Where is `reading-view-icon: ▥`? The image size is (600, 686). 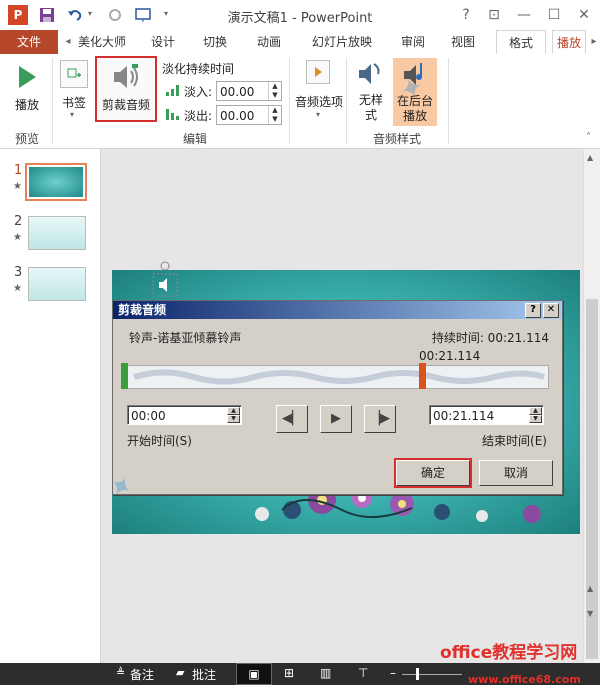 reading-view-icon: ▥ is located at coordinates (325, 673).